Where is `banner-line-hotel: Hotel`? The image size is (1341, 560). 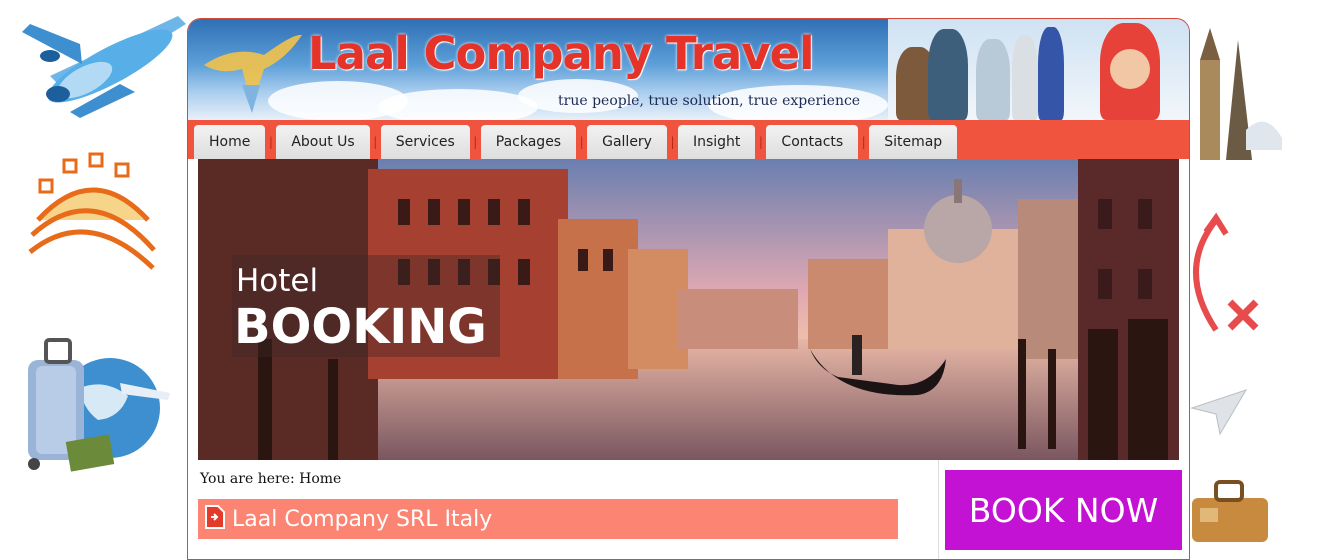
banner-line-hotel: Hotel is located at coordinates (277, 281).